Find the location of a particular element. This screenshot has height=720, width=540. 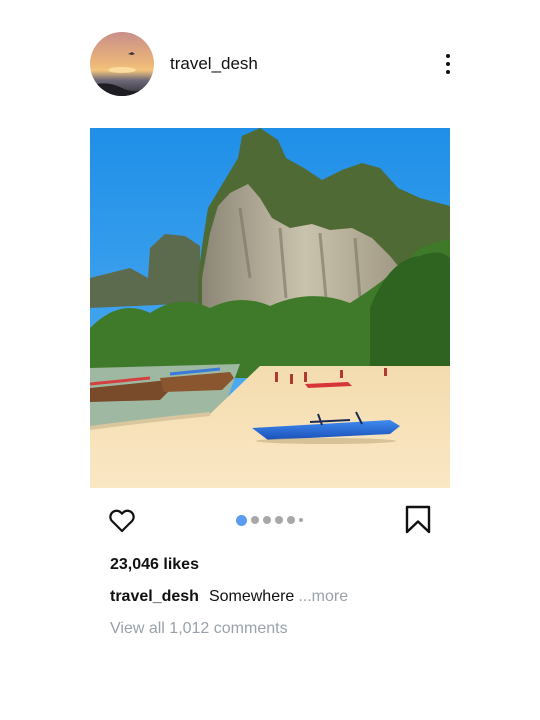

avatar-sunset-image is located at coordinates (122, 64).